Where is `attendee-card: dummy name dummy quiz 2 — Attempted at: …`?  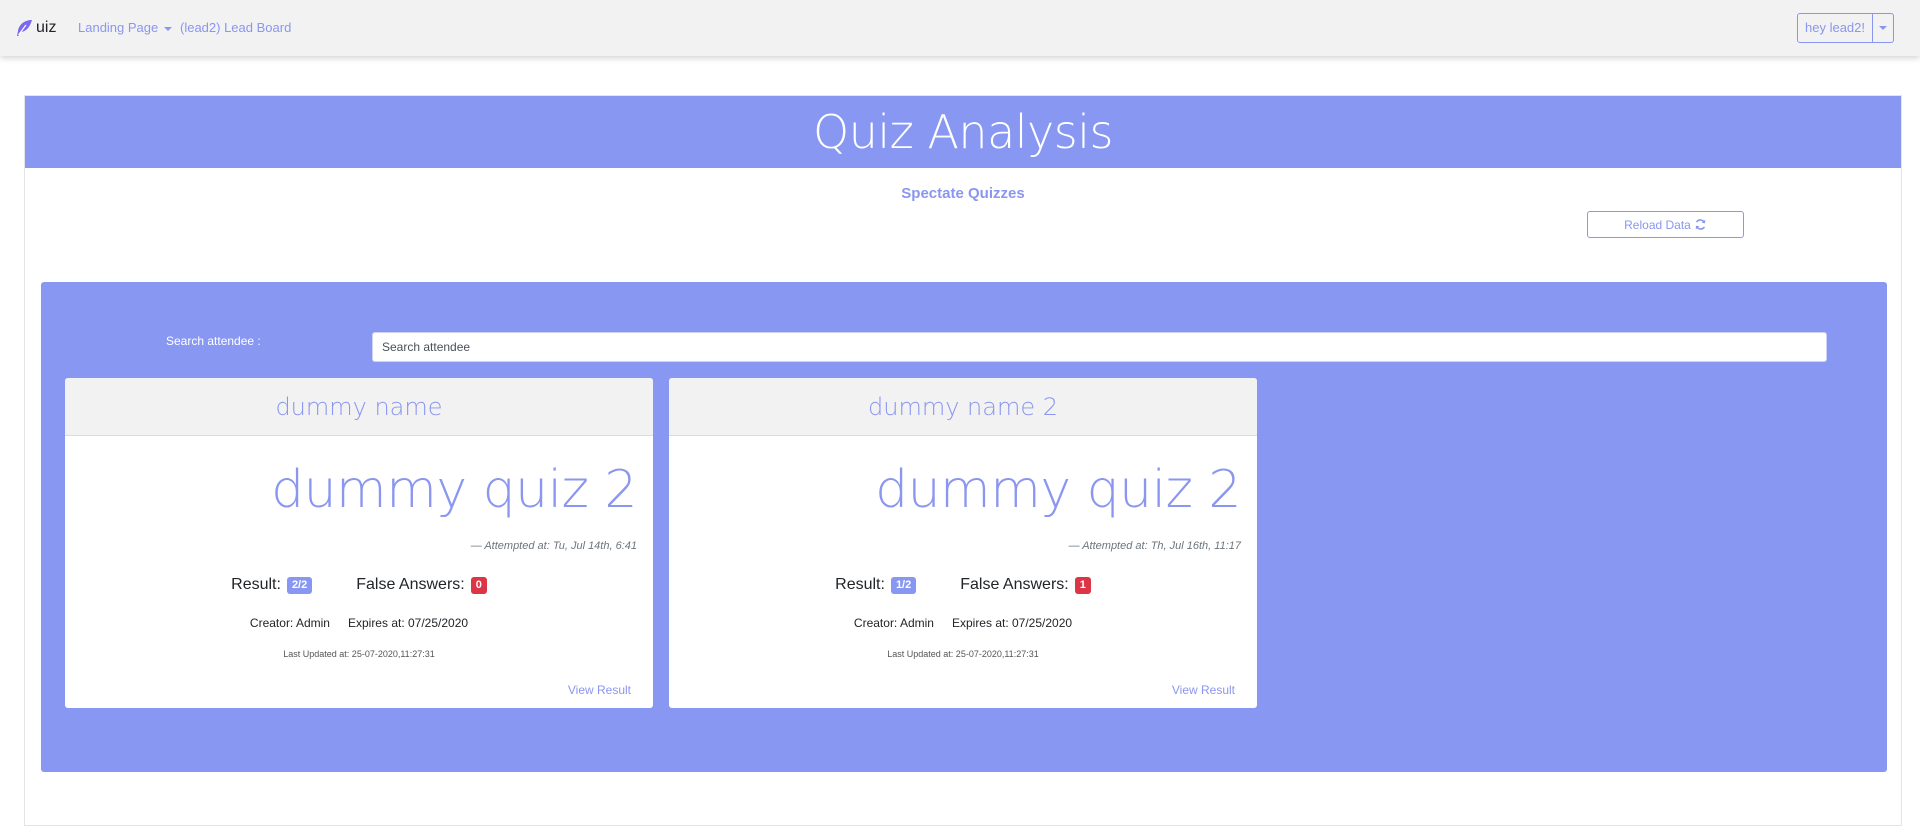
attendee-card: dummy name dummy quiz 2 — Attempted at: … is located at coordinates (359, 543).